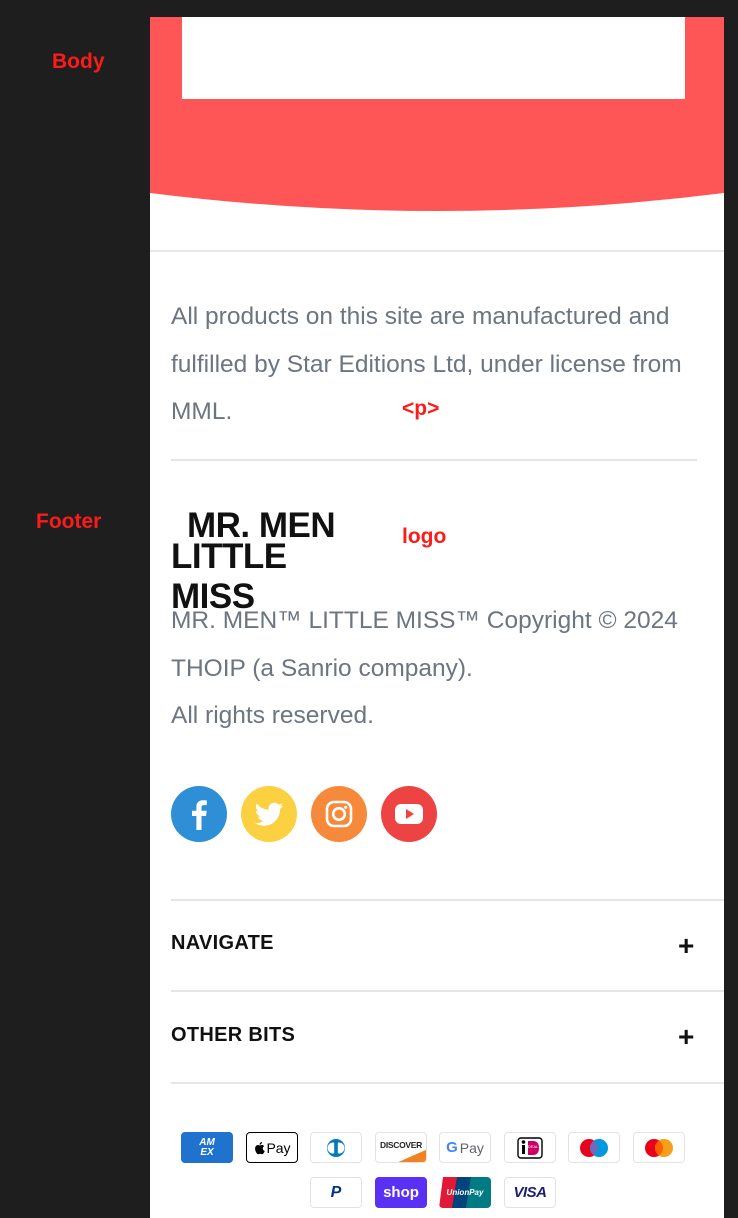  What do you see at coordinates (260, 1147) in the screenshot?
I see `apple-icon` at bounding box center [260, 1147].